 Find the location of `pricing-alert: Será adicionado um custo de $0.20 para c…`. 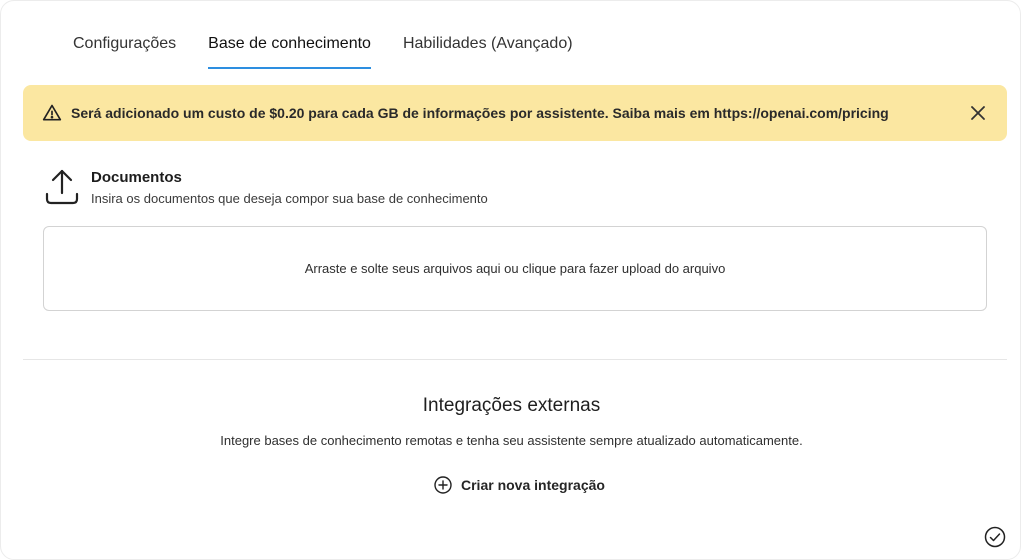

pricing-alert: Será adicionado um custo de $0.20 para c… is located at coordinates (515, 113).